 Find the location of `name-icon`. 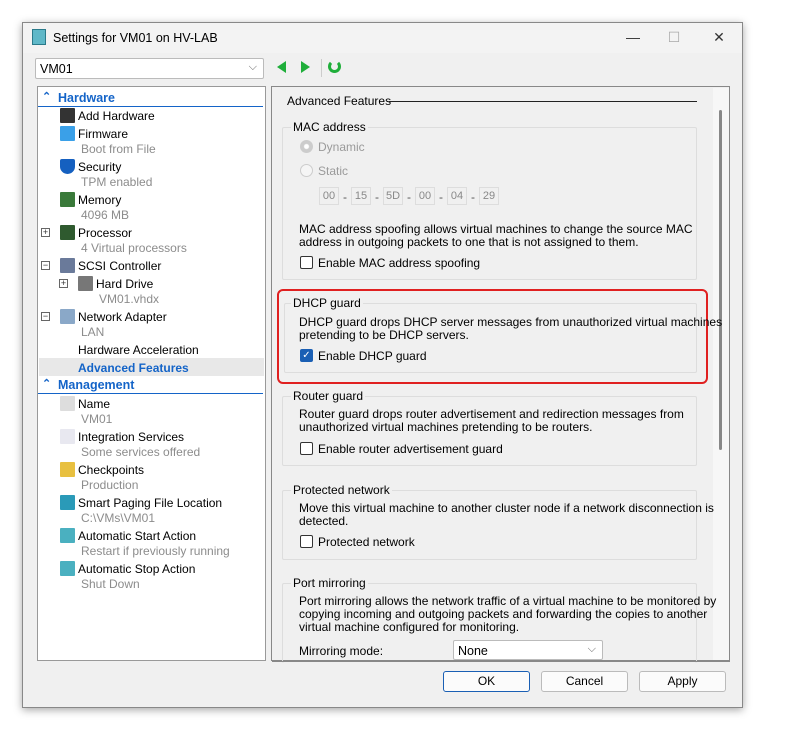

name-icon is located at coordinates (67, 403).